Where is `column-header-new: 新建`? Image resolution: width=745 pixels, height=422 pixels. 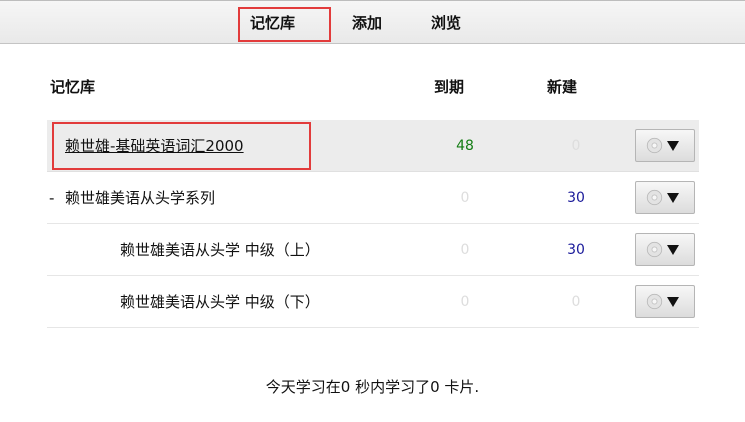 column-header-new: 新建 is located at coordinates (562, 87).